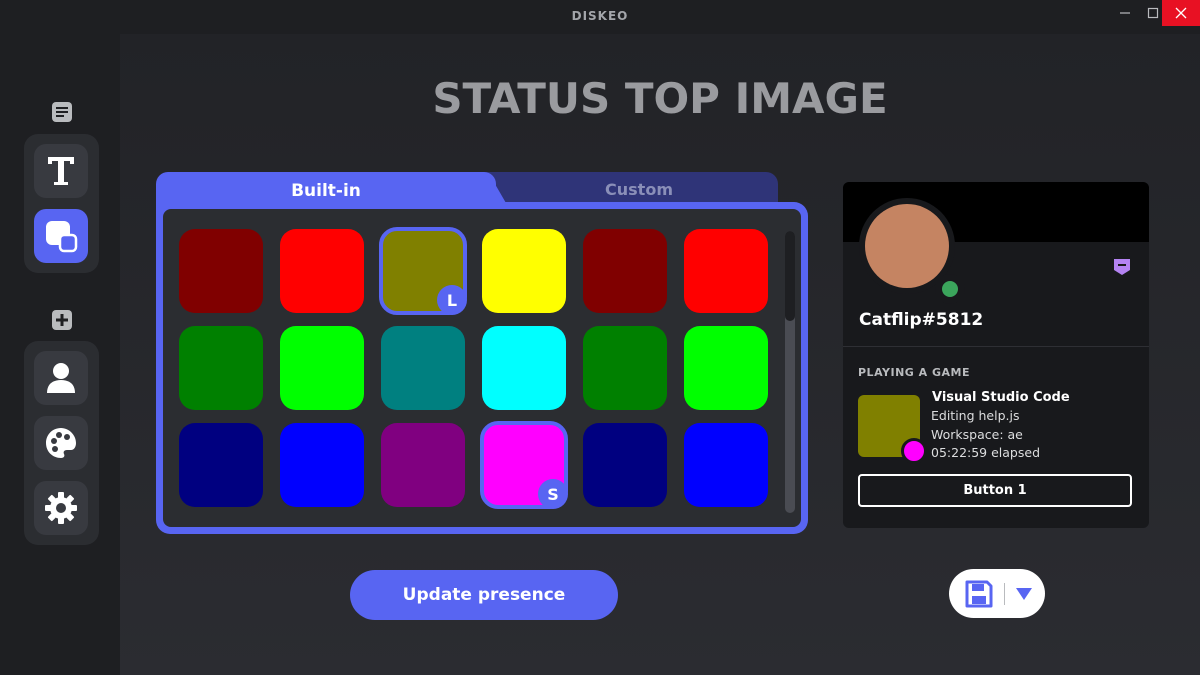 The height and width of the screenshot is (675, 1200). I want to click on user-icon, so click(61, 378).